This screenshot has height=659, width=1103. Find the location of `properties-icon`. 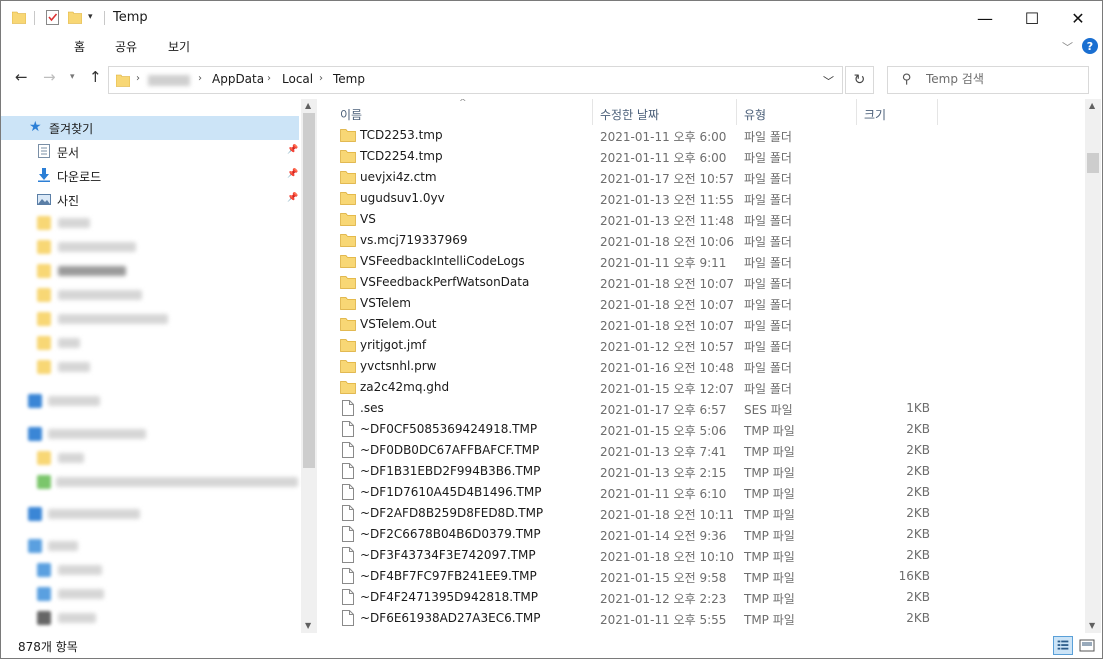

properties-icon is located at coordinates (52, 17).